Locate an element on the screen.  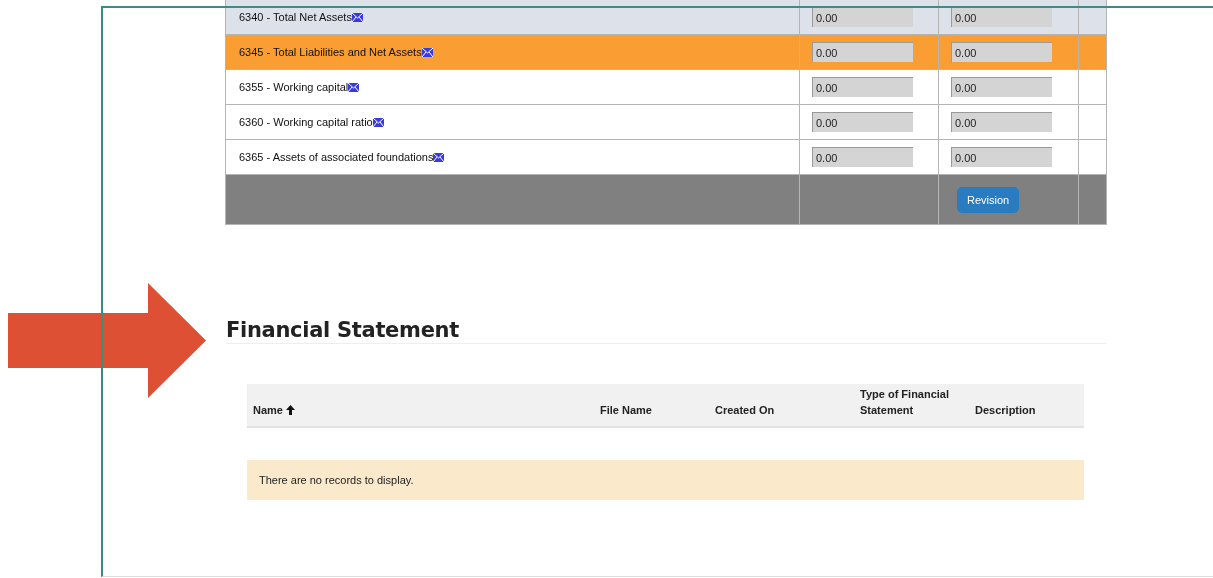
account-label: 6345 - Total Liabilities and Net Assets is located at coordinates (330, 52).